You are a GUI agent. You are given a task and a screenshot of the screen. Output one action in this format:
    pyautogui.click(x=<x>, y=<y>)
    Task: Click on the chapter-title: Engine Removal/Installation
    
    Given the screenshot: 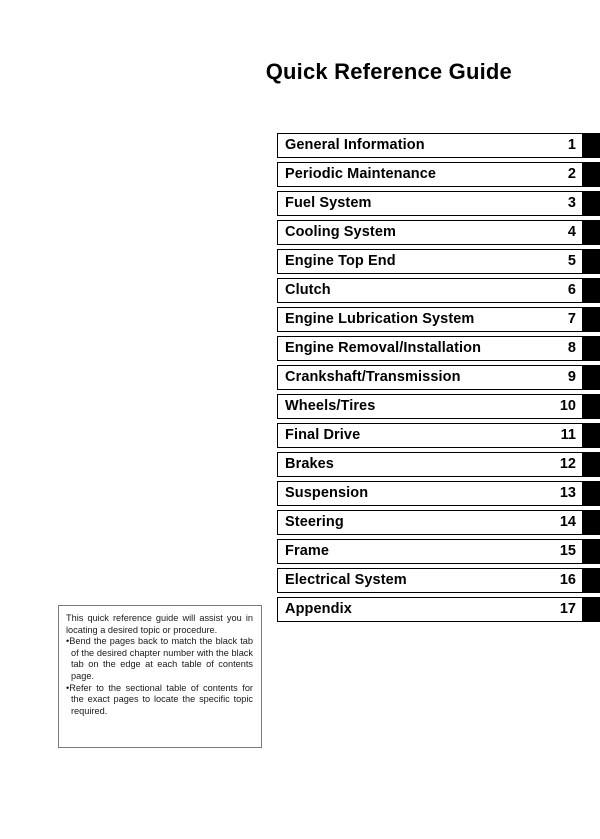 What is the action you would take?
    pyautogui.click(x=383, y=348)
    